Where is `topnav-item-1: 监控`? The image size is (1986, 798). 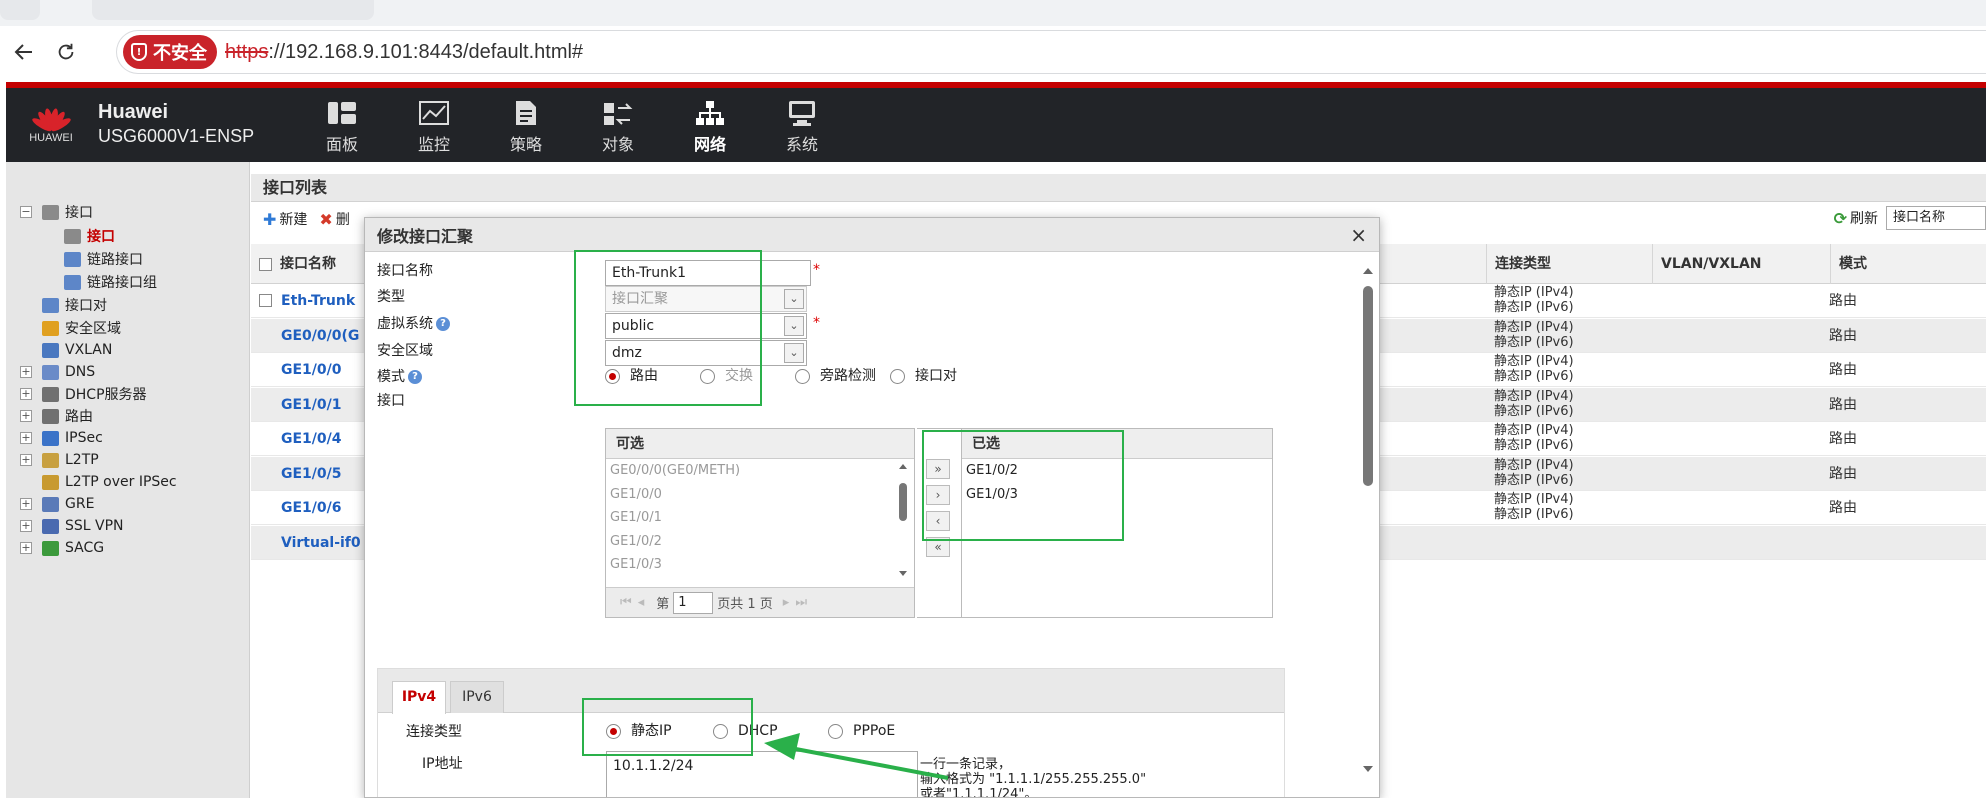 topnav-item-1: 监控 is located at coordinates (434, 127).